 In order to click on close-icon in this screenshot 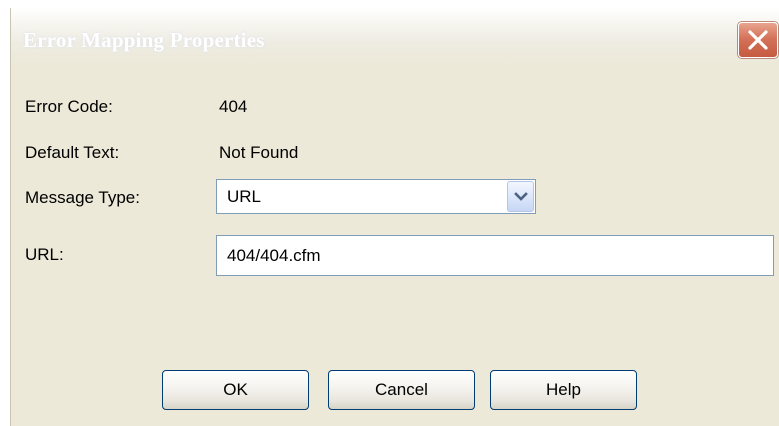, I will do `click(758, 40)`.